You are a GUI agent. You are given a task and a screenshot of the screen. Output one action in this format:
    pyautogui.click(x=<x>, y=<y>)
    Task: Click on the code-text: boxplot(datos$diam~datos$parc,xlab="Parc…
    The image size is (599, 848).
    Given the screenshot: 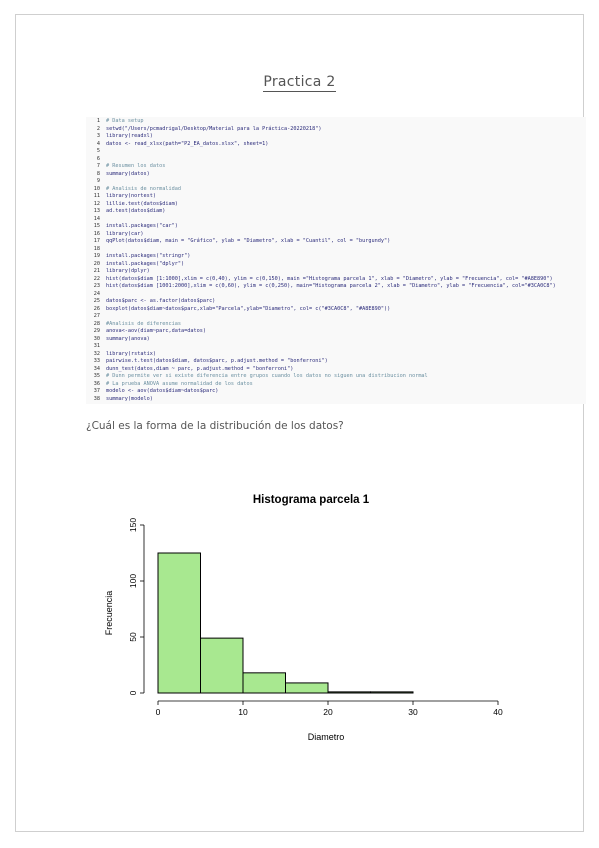 What is the action you would take?
    pyautogui.click(x=248, y=308)
    